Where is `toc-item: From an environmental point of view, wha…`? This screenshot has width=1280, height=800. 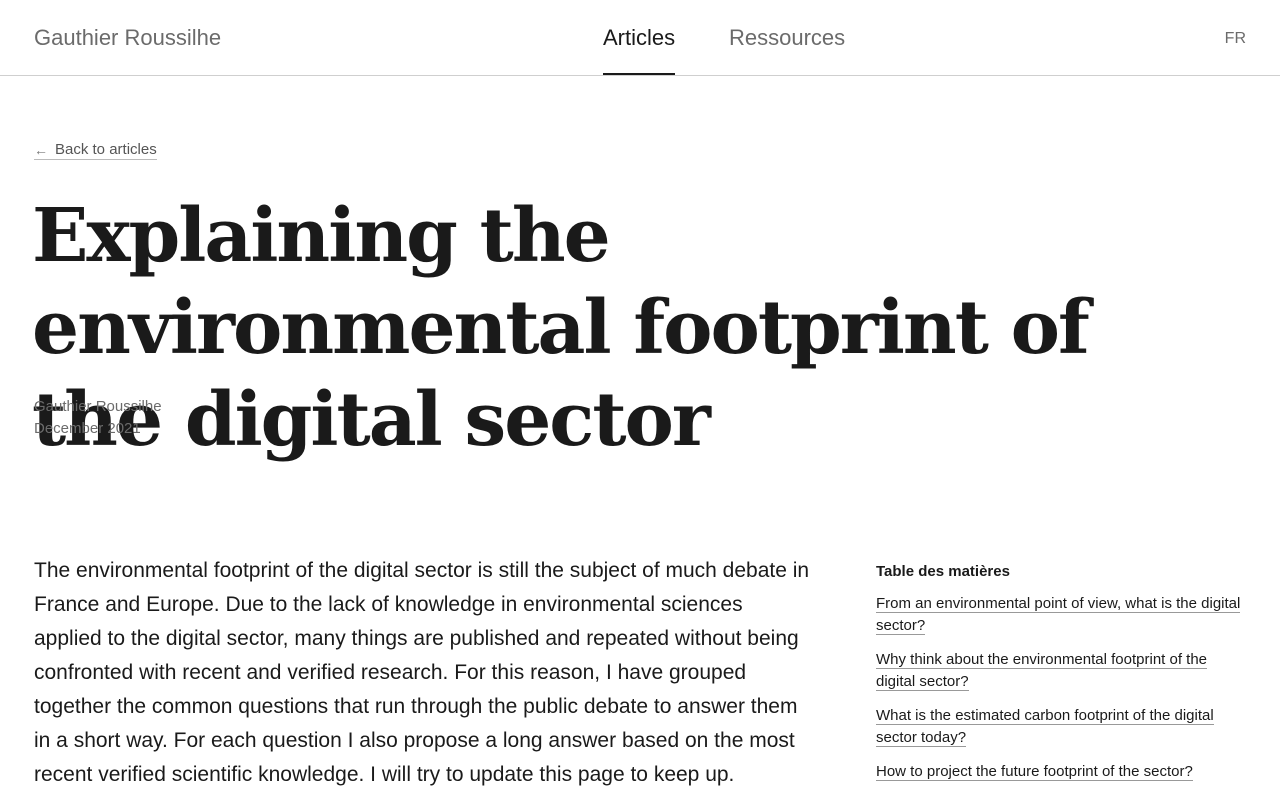
toc-item: From an environmental point of view, wha… is located at coordinates (1061, 615).